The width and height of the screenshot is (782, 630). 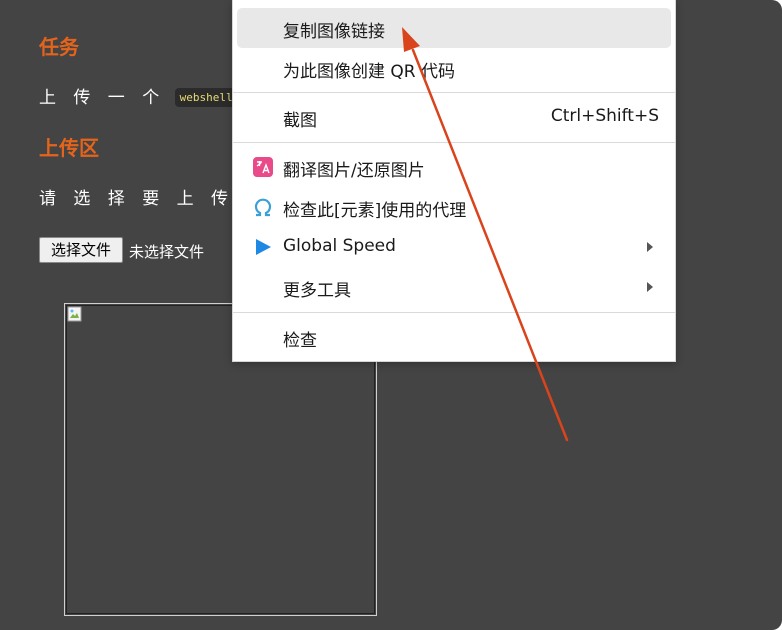 I want to click on menu-item-label: 检查此[元素]使用的代理, so click(x=375, y=211).